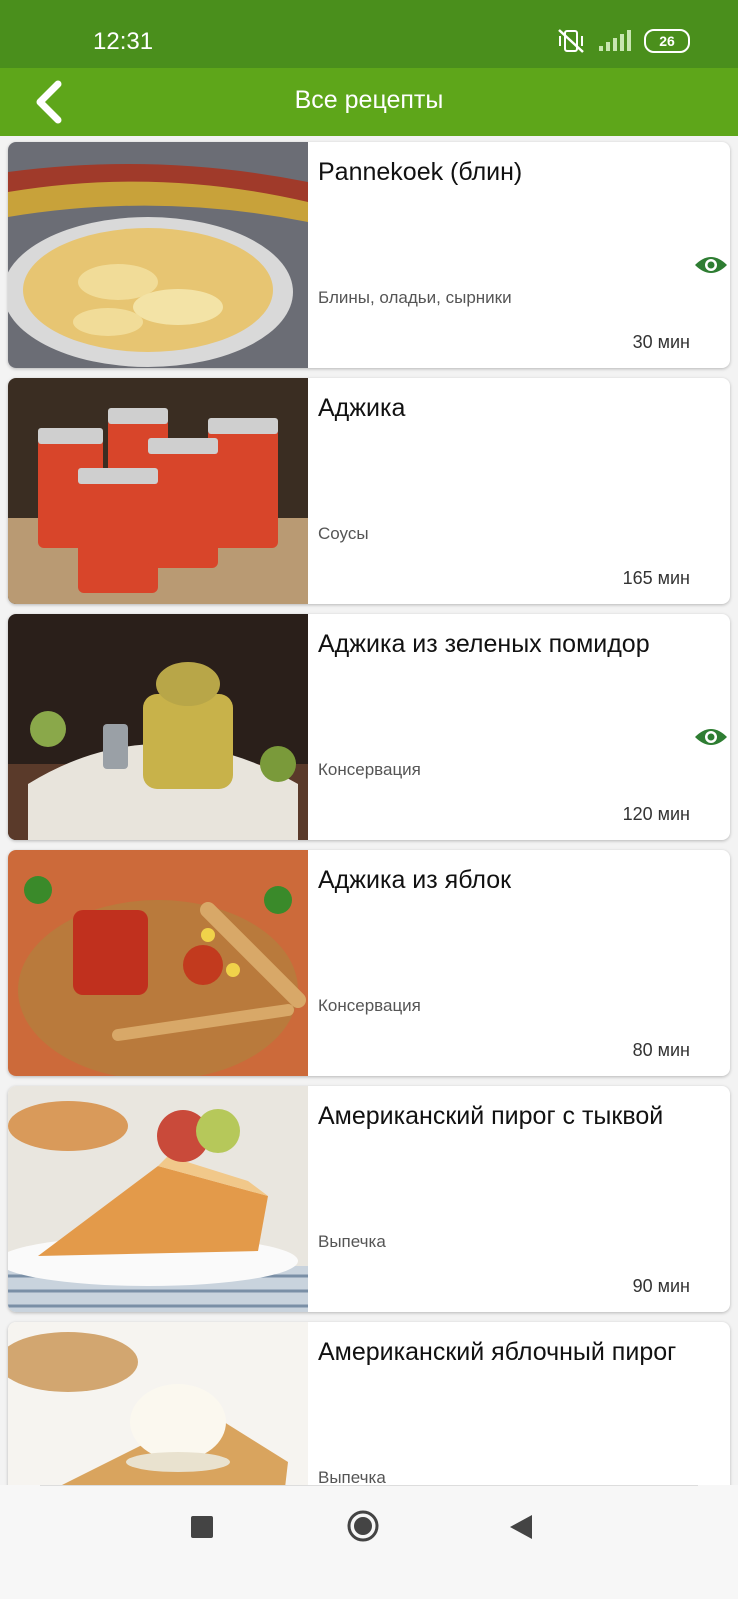 This screenshot has width=738, height=1599. I want to click on system-nav-bar, so click(369, 1542).